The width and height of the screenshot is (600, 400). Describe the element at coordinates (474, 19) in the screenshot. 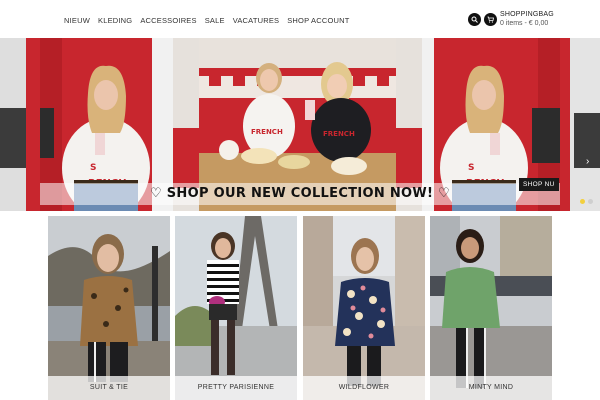

I see `search-icon` at that location.